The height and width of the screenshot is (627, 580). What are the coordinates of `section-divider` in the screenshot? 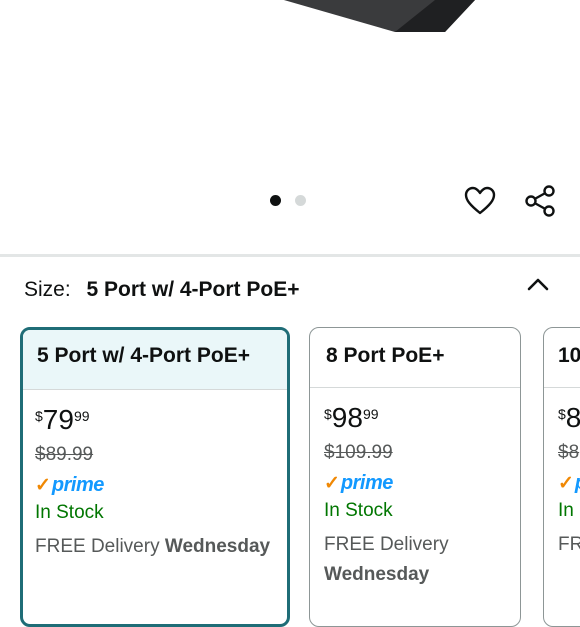 It's located at (290, 255).